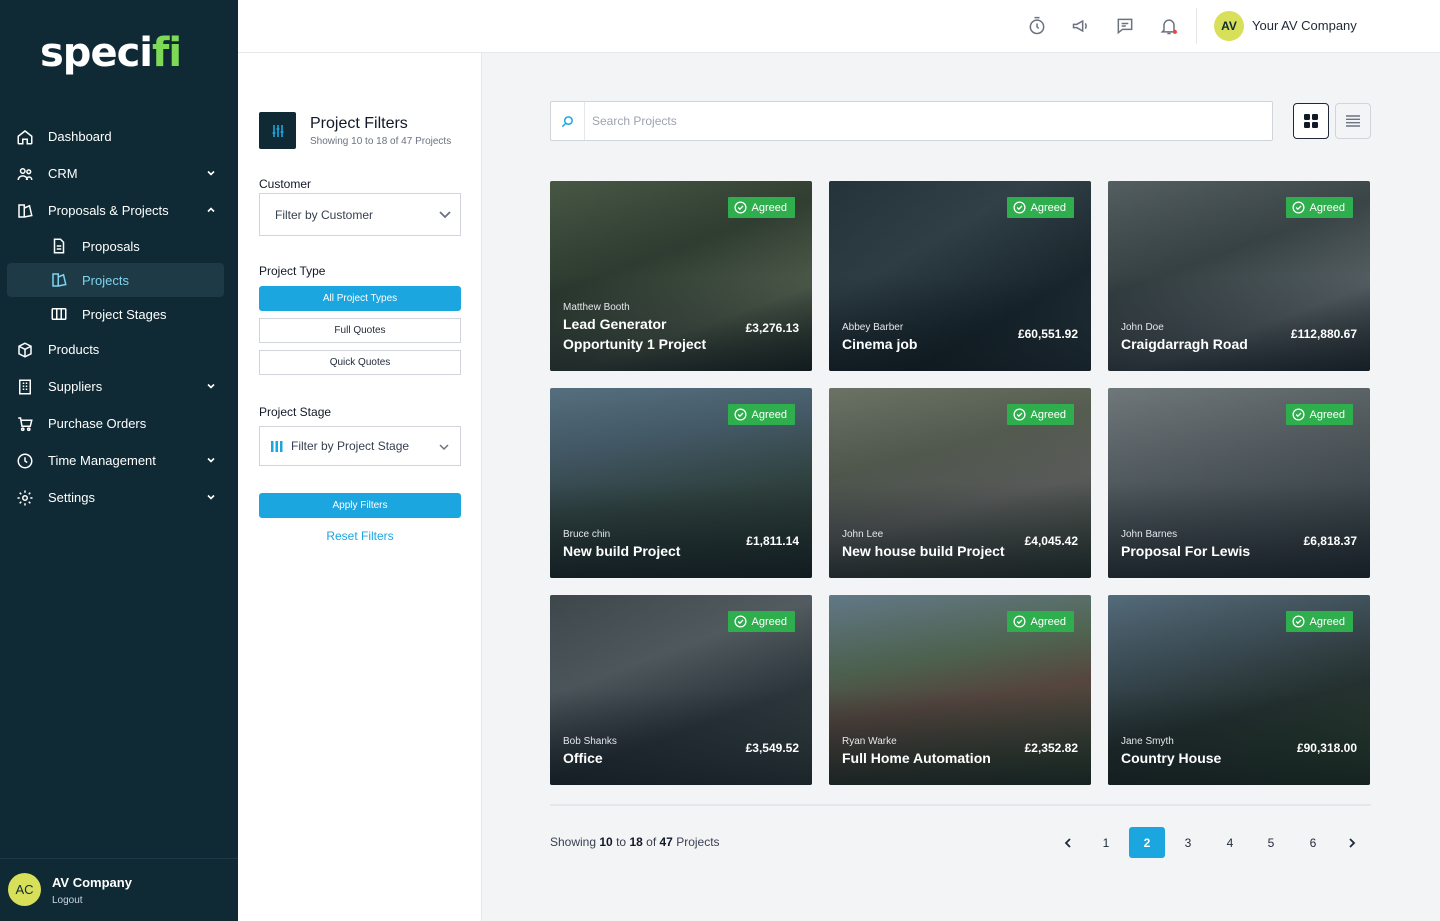 The width and height of the screenshot is (1440, 921). I want to click on stage-select: Filter by Project Stage, so click(360, 446).